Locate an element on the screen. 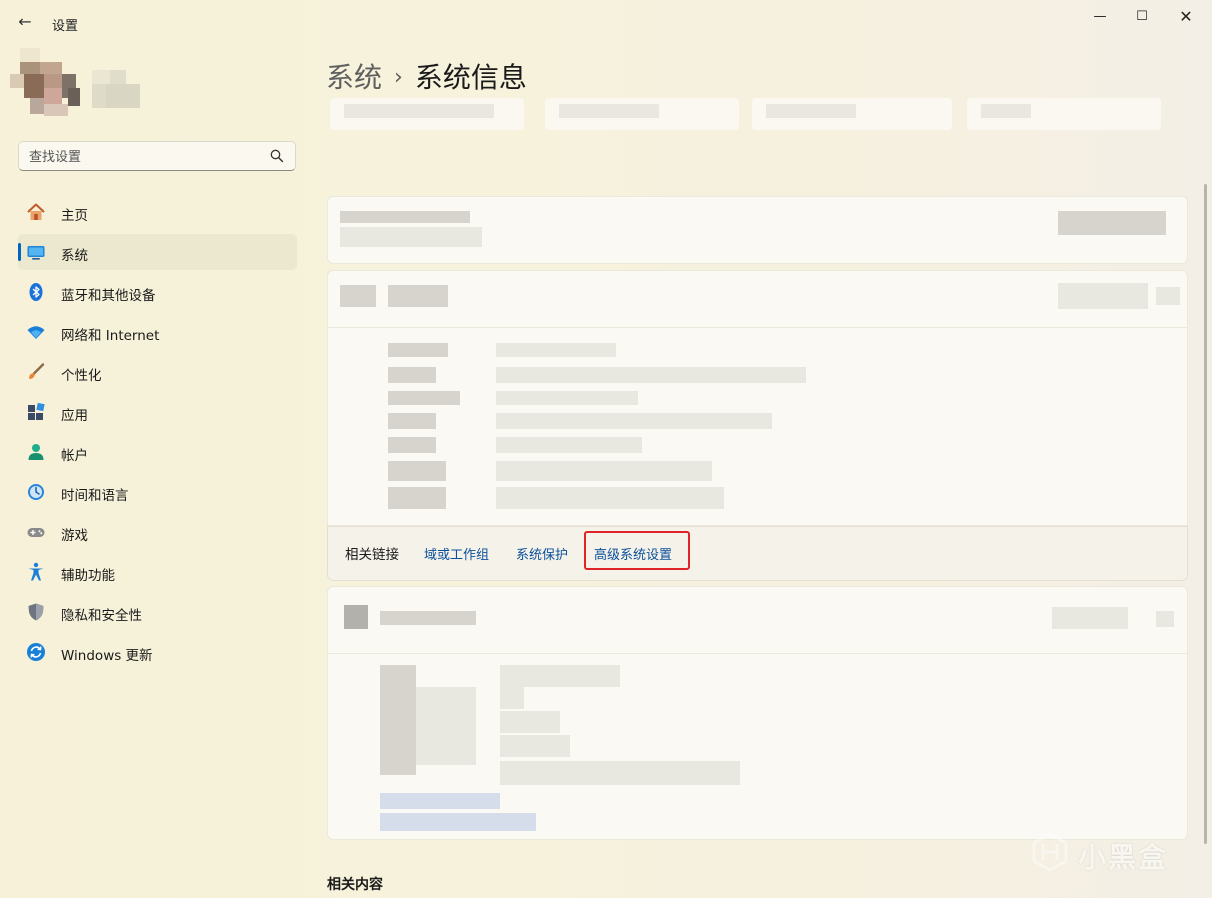 The height and width of the screenshot is (898, 1212). accessibility-icon is located at coordinates (36, 571).